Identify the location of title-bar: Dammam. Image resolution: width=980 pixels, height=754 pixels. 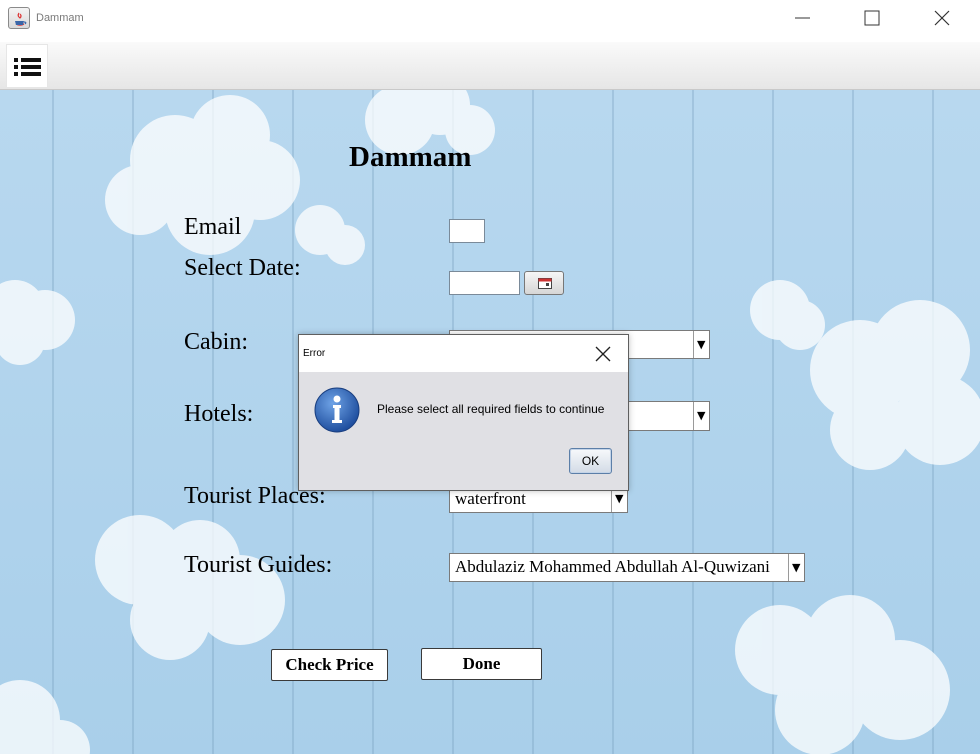
(490, 21).